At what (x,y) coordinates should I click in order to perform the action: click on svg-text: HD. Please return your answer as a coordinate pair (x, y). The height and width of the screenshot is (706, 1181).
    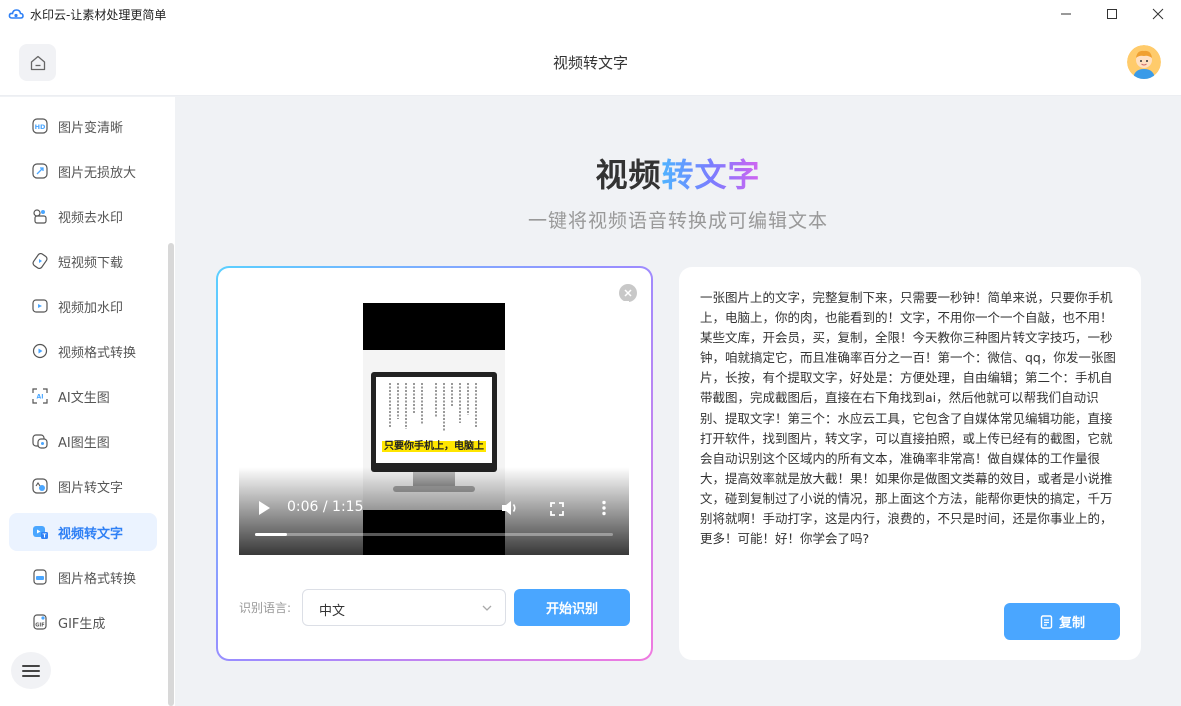
    Looking at the image, I should click on (40, 127).